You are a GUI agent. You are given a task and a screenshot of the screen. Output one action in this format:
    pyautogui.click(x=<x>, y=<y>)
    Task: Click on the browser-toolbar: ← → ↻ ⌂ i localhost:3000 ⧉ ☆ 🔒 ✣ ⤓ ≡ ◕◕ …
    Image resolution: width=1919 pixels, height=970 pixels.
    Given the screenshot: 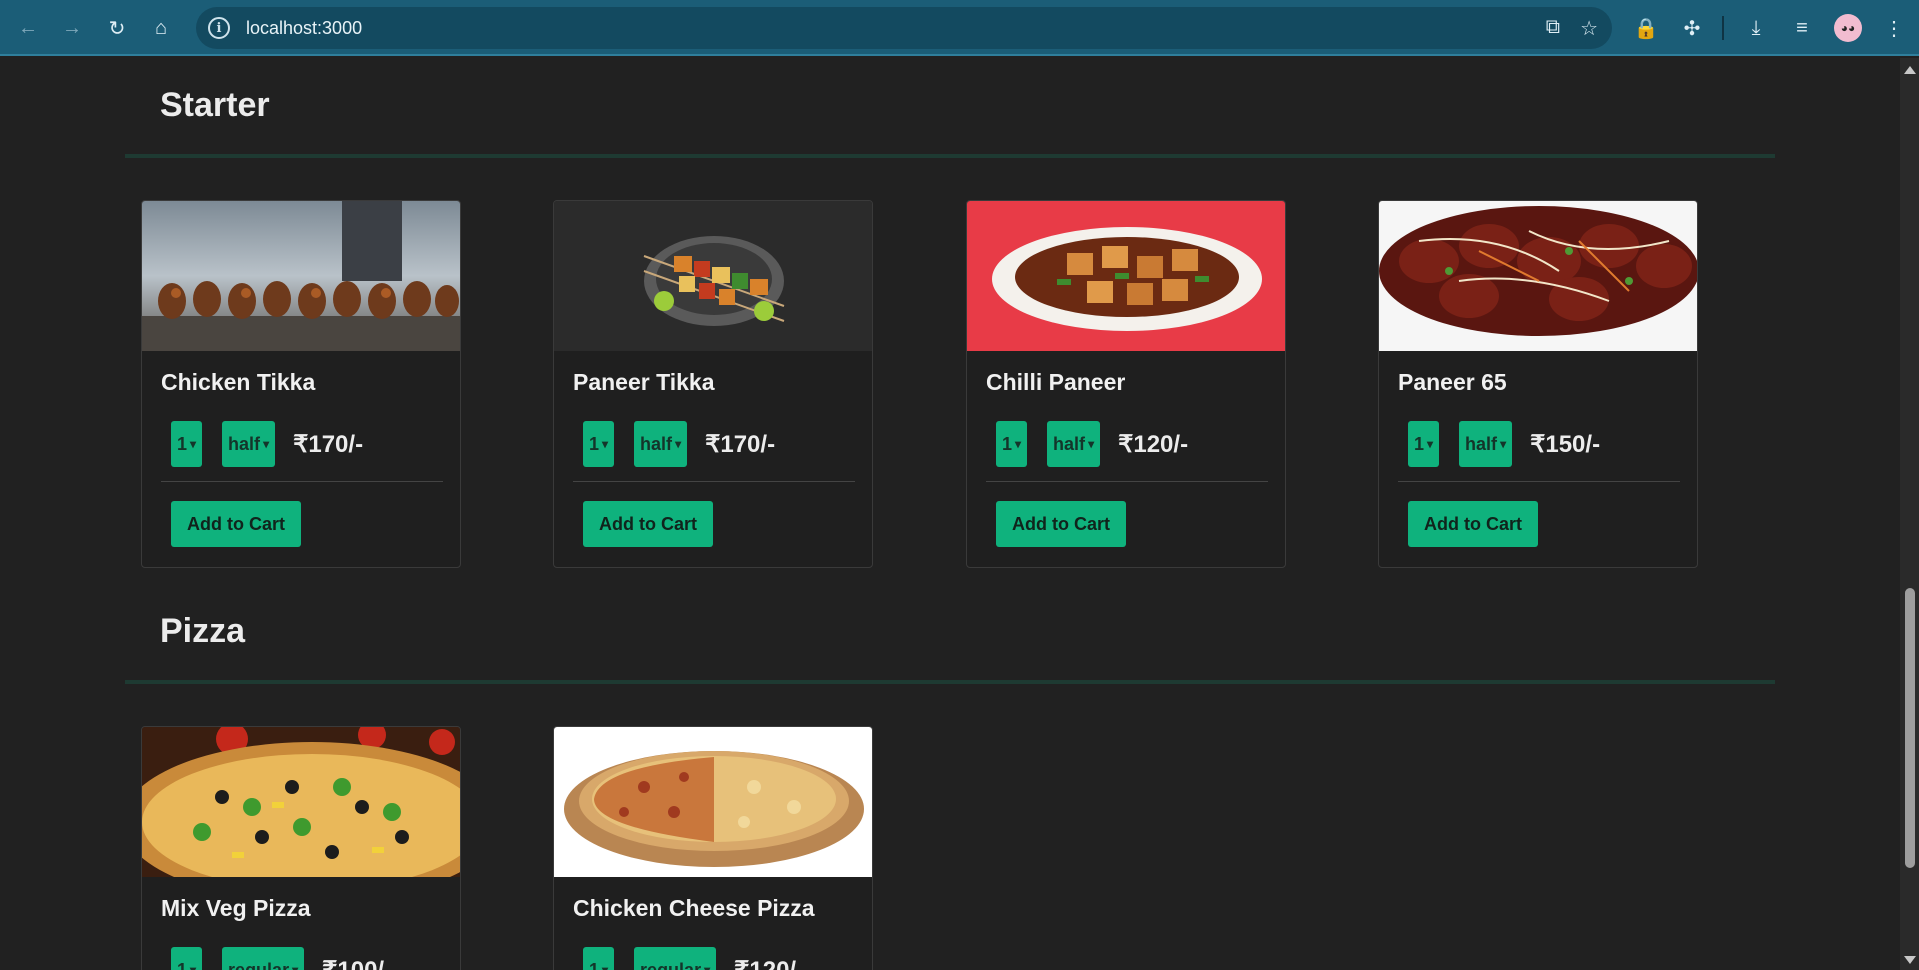 What is the action you would take?
    pyautogui.click(x=959, y=28)
    